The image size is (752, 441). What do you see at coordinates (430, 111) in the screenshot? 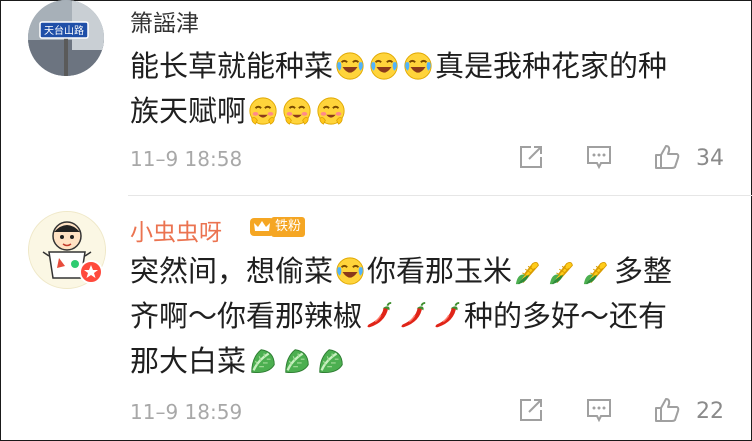
I see `comment-line: 族天赋啊` at bounding box center [430, 111].